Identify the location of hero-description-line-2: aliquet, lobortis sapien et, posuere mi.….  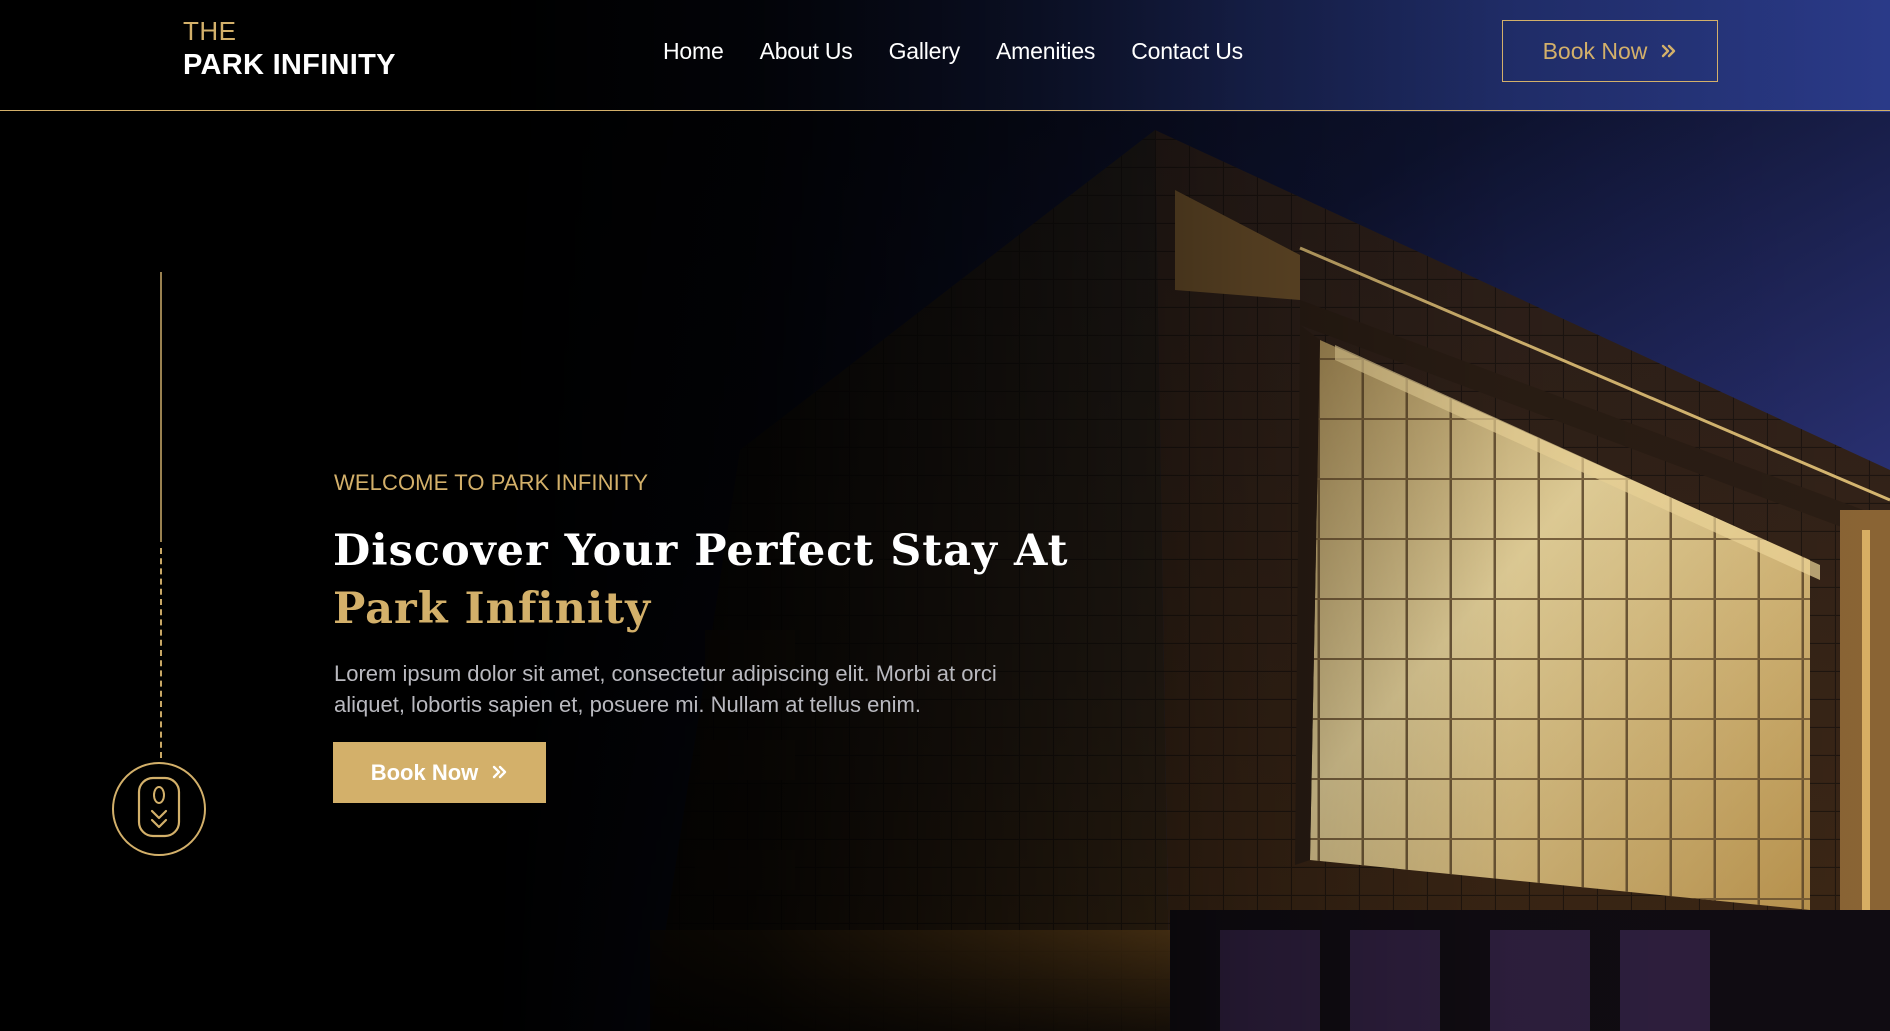
(627, 704).